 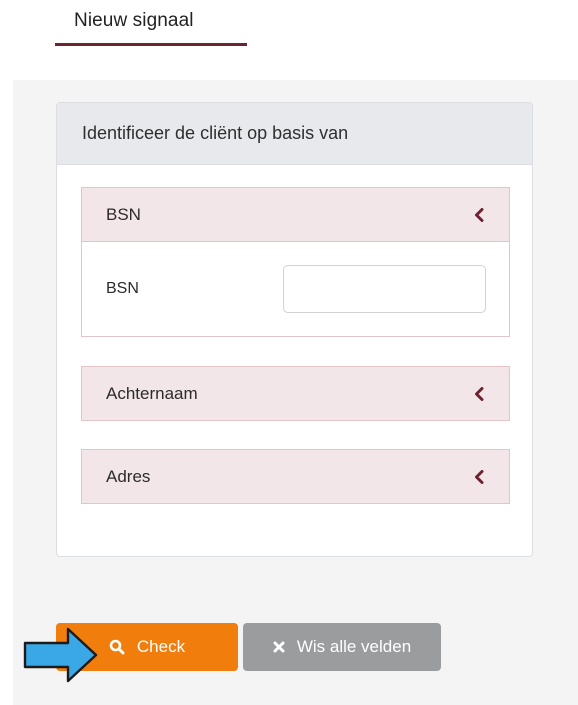 What do you see at coordinates (152, 393) in the screenshot?
I see `accordion-title-achternaam: Achternaam` at bounding box center [152, 393].